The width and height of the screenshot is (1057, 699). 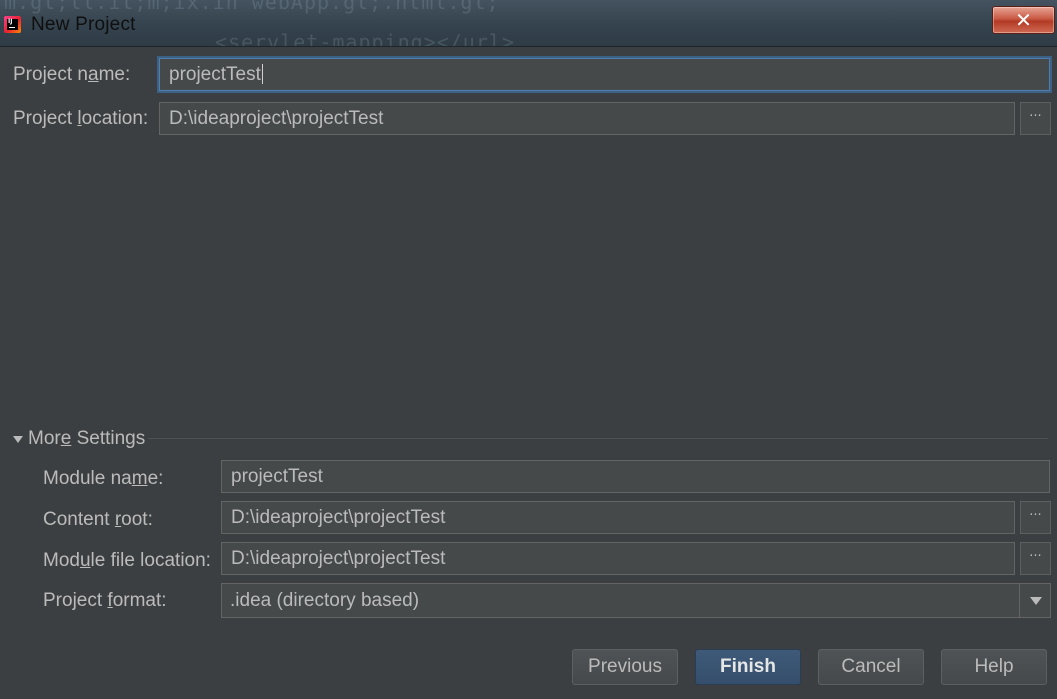 I want to click on project-location-input: D:\ideaproject\projectTest, so click(x=587, y=118).